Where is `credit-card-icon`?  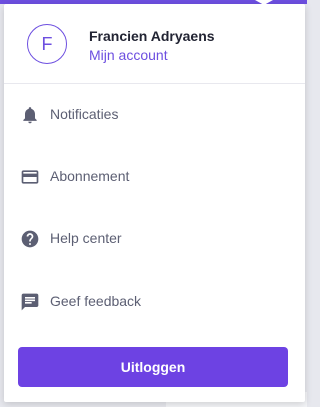 credit-card-icon is located at coordinates (30, 177).